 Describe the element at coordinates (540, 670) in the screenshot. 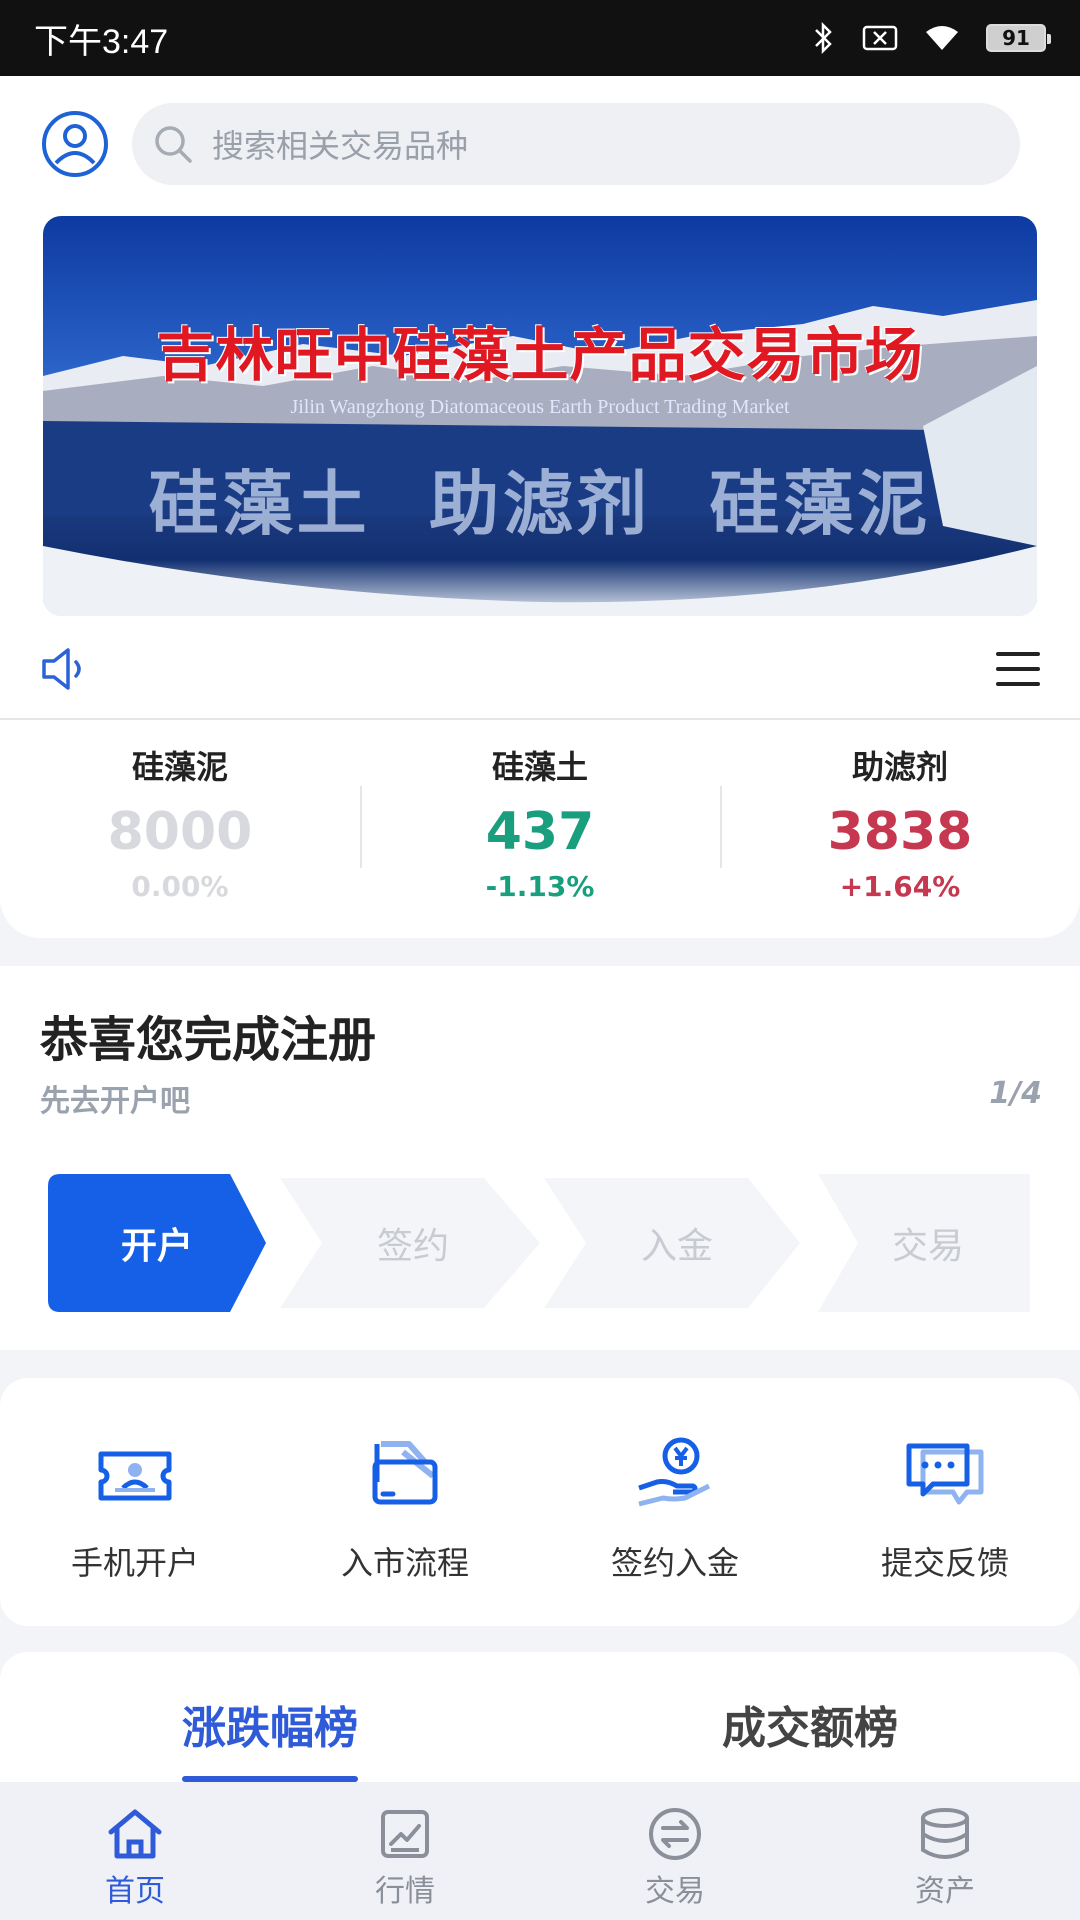

I see `notice-row` at that location.